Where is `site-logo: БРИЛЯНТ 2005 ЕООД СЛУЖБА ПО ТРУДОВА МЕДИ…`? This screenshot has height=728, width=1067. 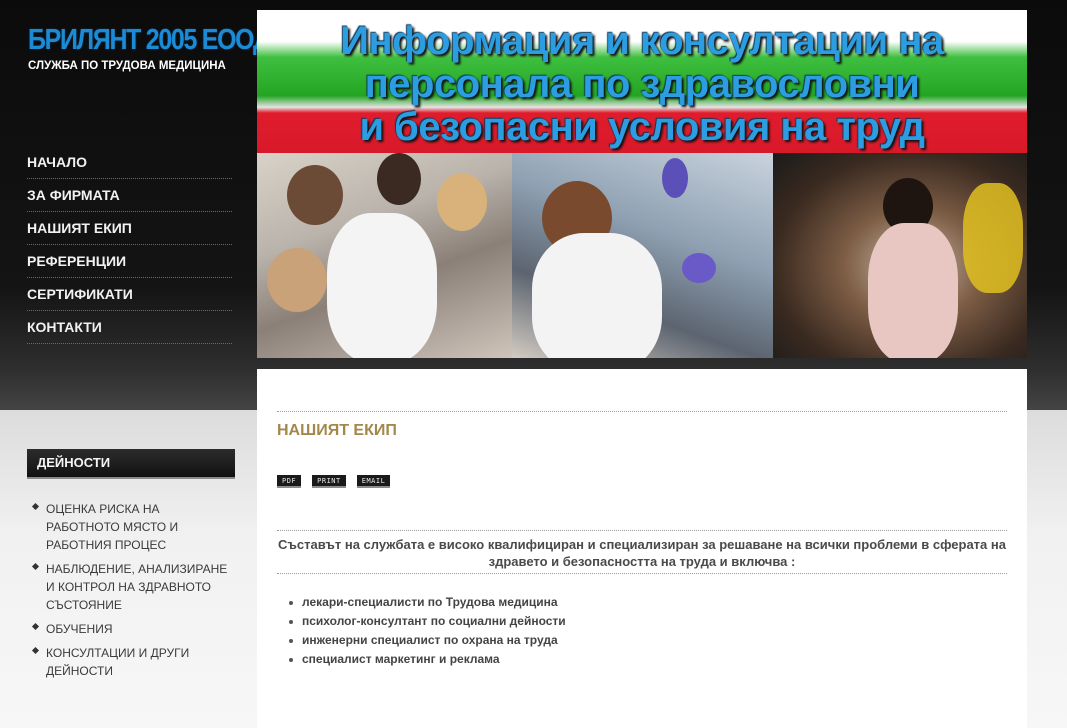
site-logo: БРИЛЯНТ 2005 ЕООД СЛУЖБА ПО ТРУДОВА МЕДИ… is located at coordinates (149, 47).